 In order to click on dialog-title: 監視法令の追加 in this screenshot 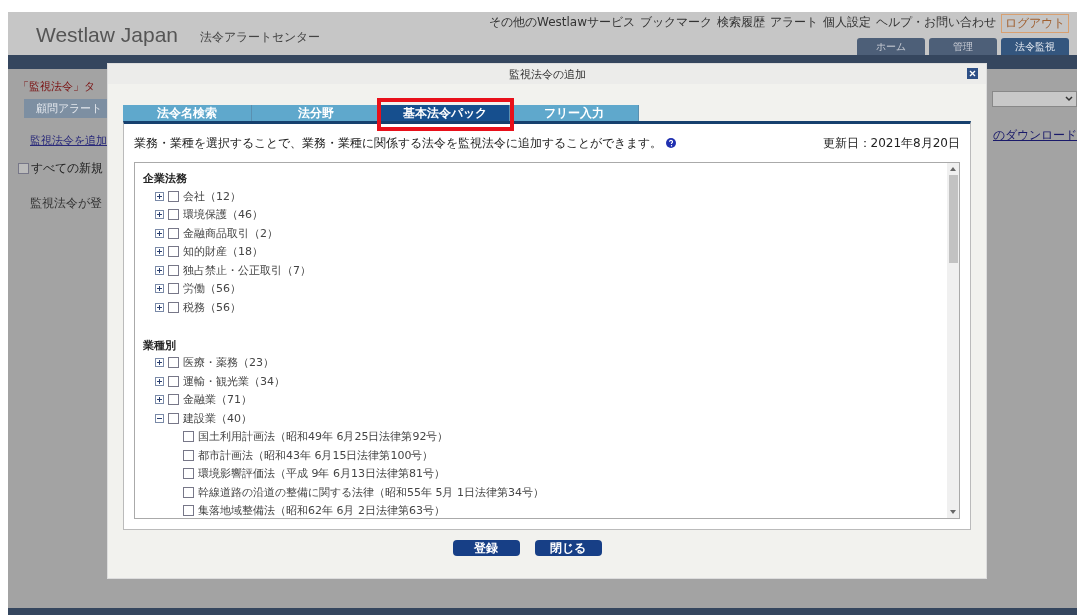, I will do `click(547, 74)`.